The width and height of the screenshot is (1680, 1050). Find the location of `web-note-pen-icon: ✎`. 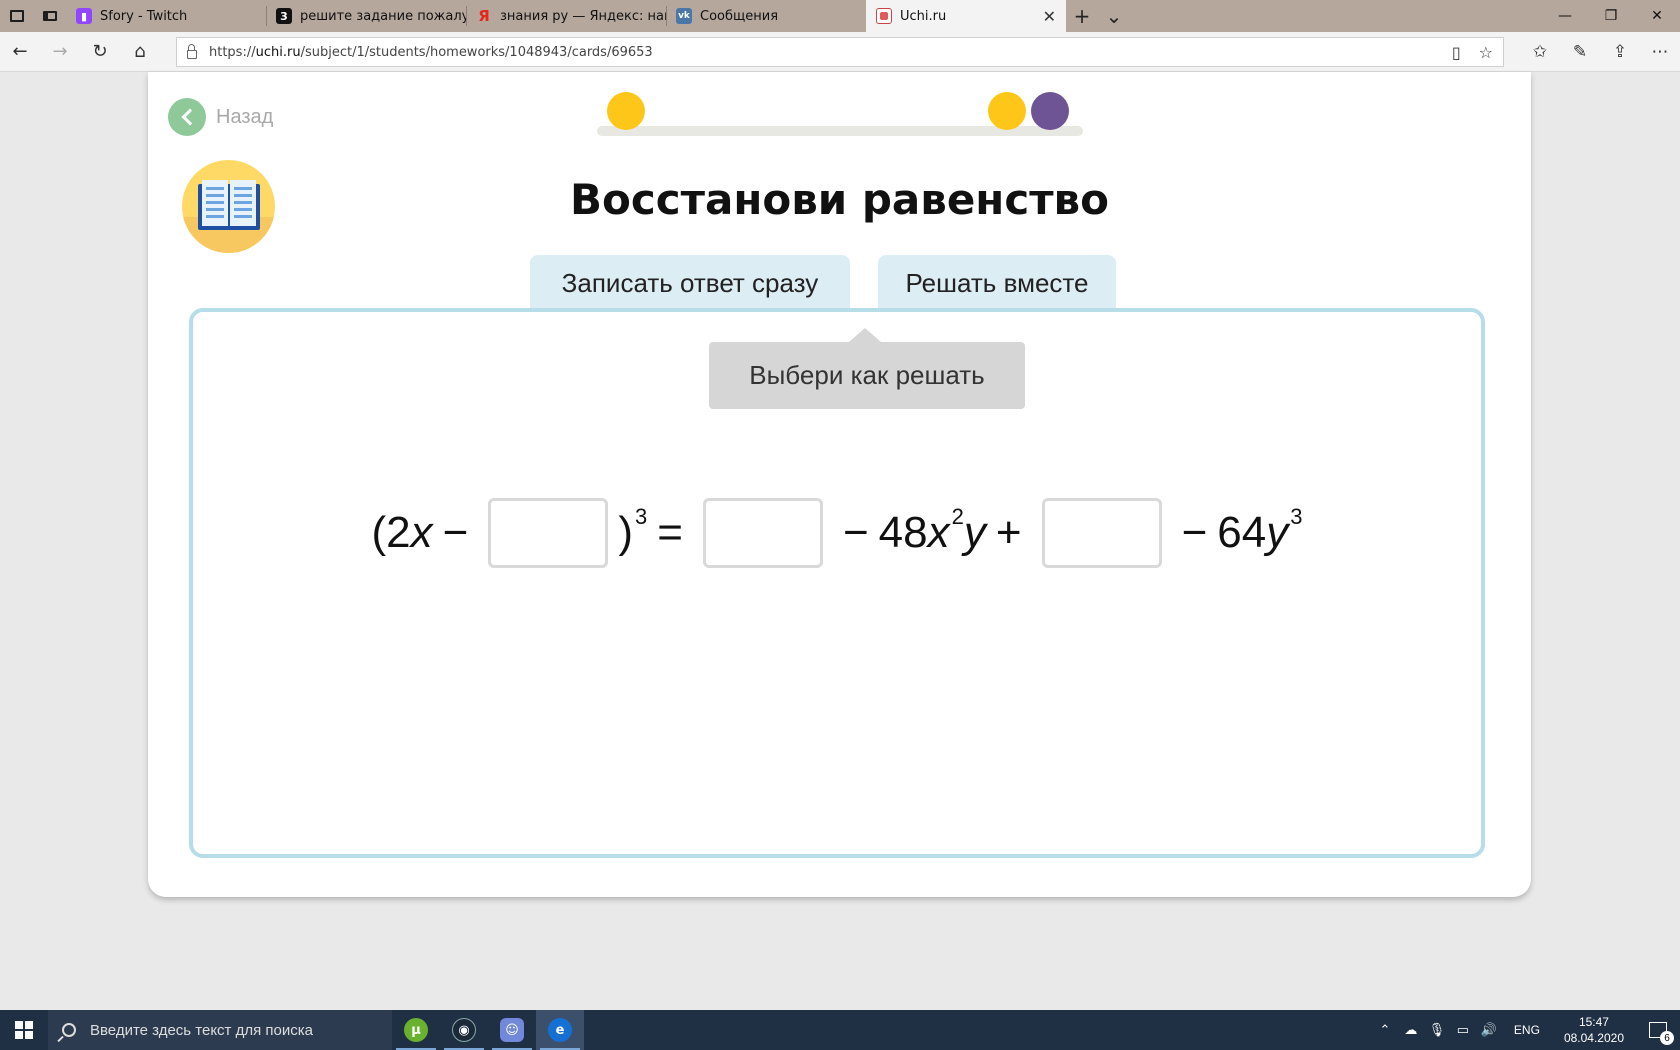

web-note-pen-icon: ✎ is located at coordinates (1580, 52).